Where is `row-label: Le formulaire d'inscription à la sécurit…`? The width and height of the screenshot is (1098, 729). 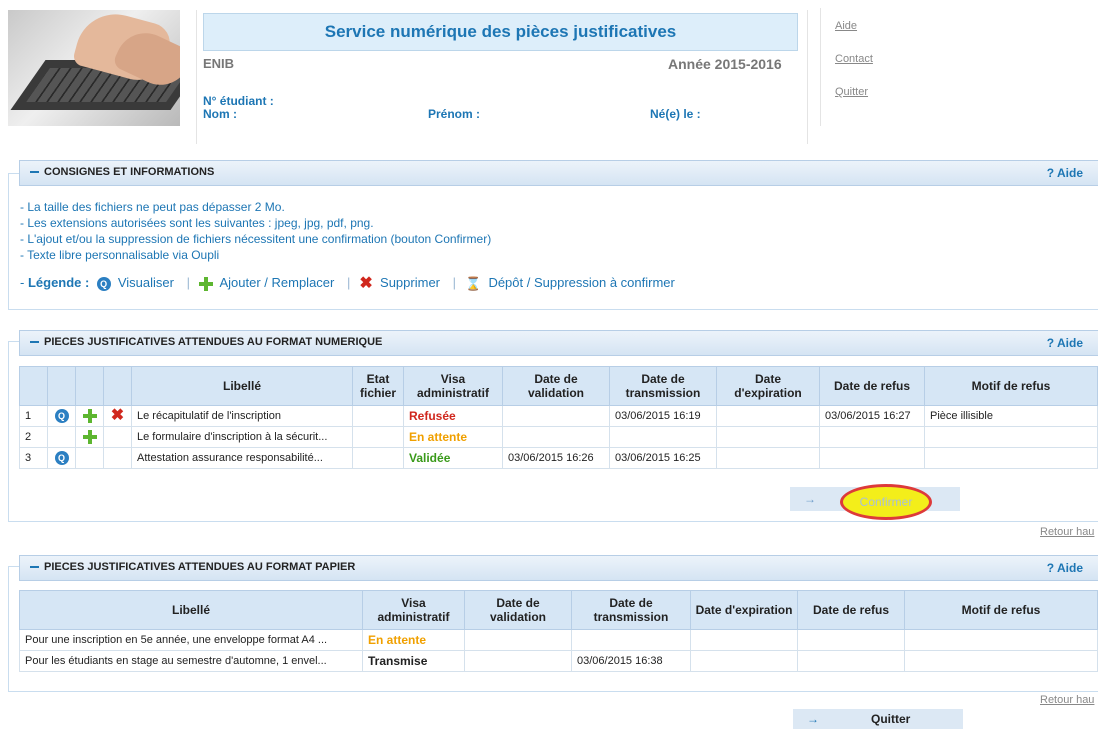
row-label: Le formulaire d'inscription à la sécurit… is located at coordinates (242, 437).